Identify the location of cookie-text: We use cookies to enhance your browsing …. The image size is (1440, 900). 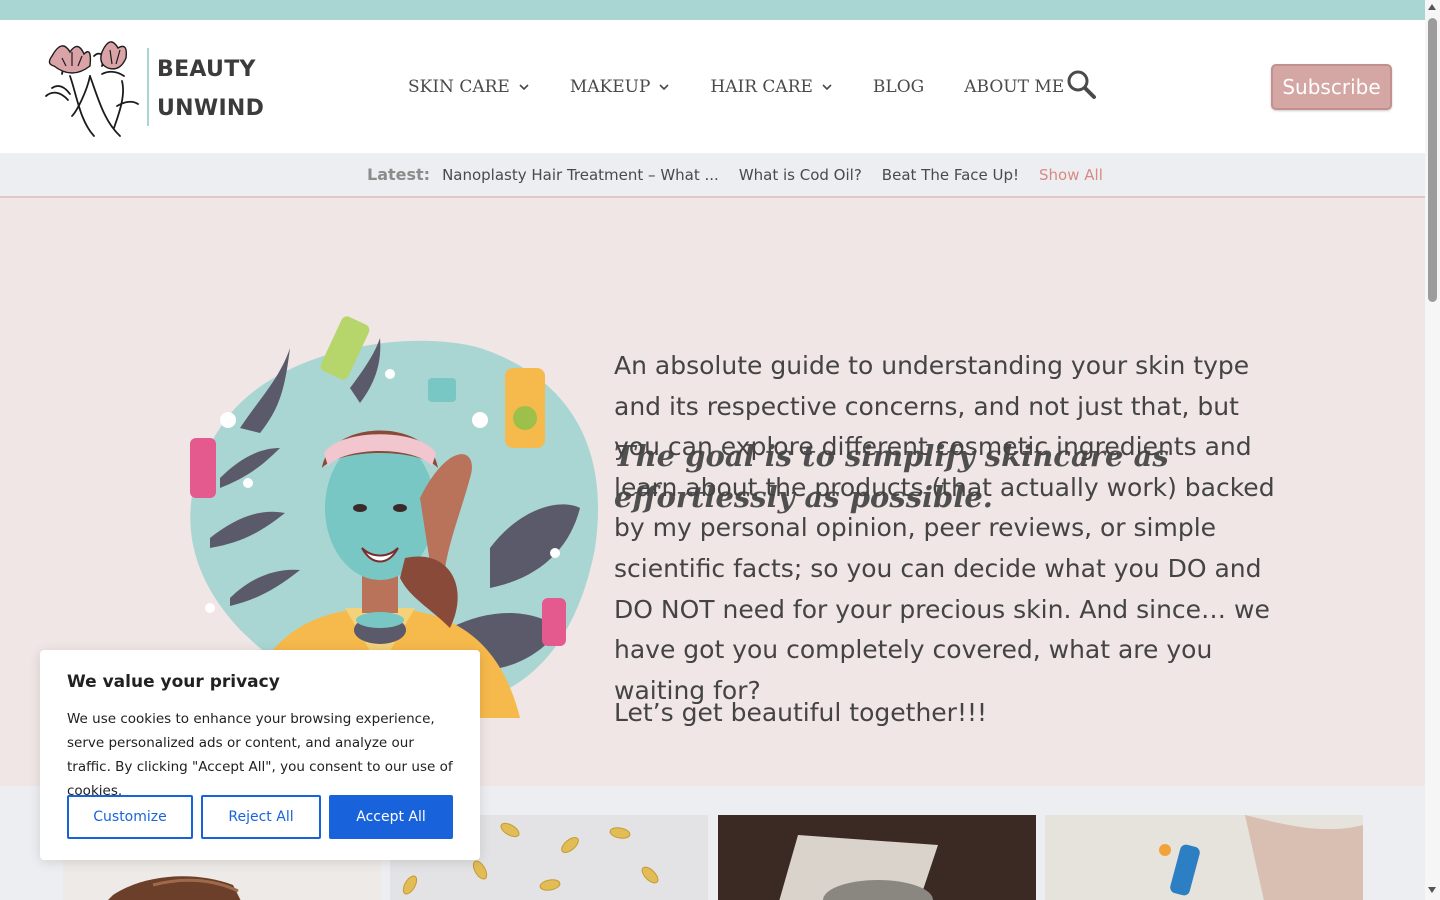
(260, 755).